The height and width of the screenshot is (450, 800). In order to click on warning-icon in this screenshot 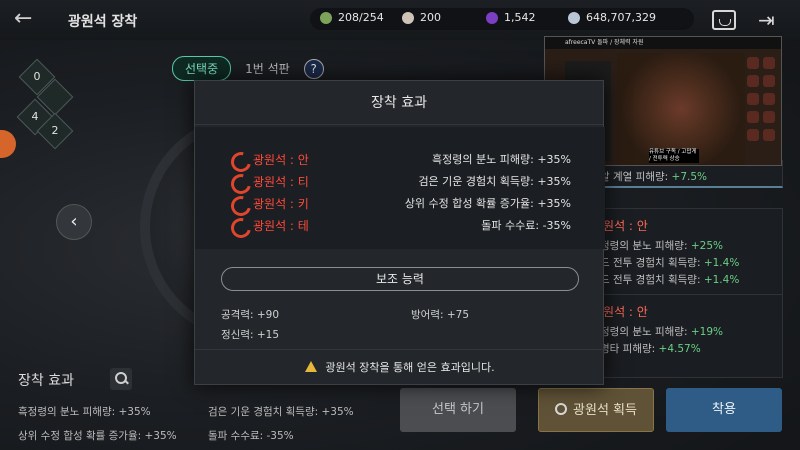, I will do `click(311, 366)`.